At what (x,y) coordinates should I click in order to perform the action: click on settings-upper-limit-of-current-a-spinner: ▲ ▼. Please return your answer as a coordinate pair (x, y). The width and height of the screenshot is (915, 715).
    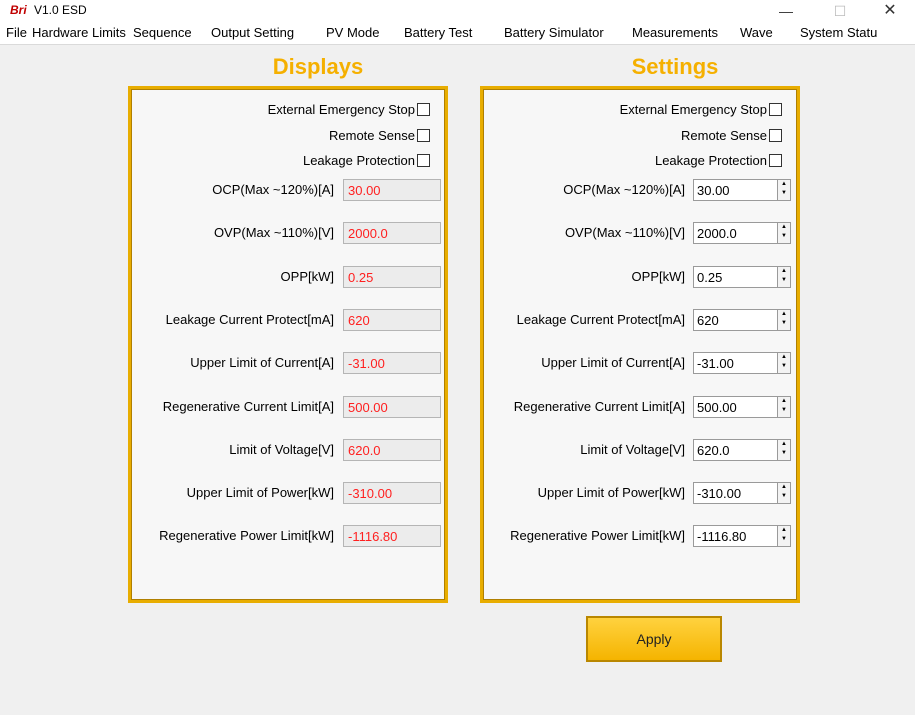
    Looking at the image, I should click on (784, 363).